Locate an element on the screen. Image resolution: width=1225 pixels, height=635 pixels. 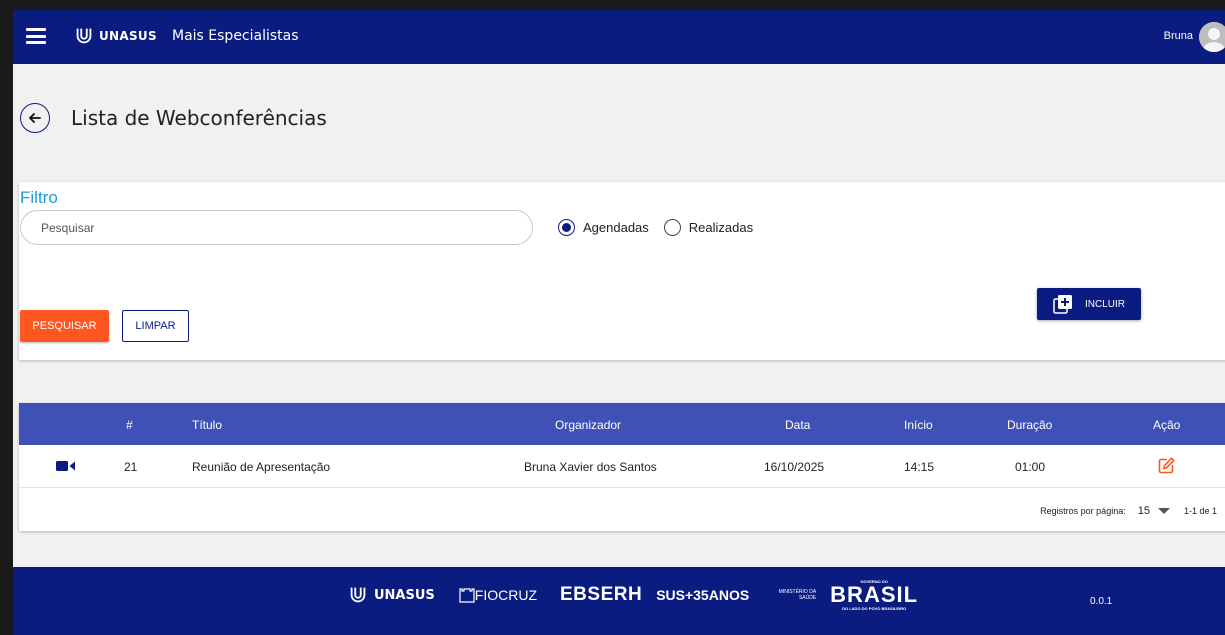
user-name: Bruna is located at coordinates (1178, 36).